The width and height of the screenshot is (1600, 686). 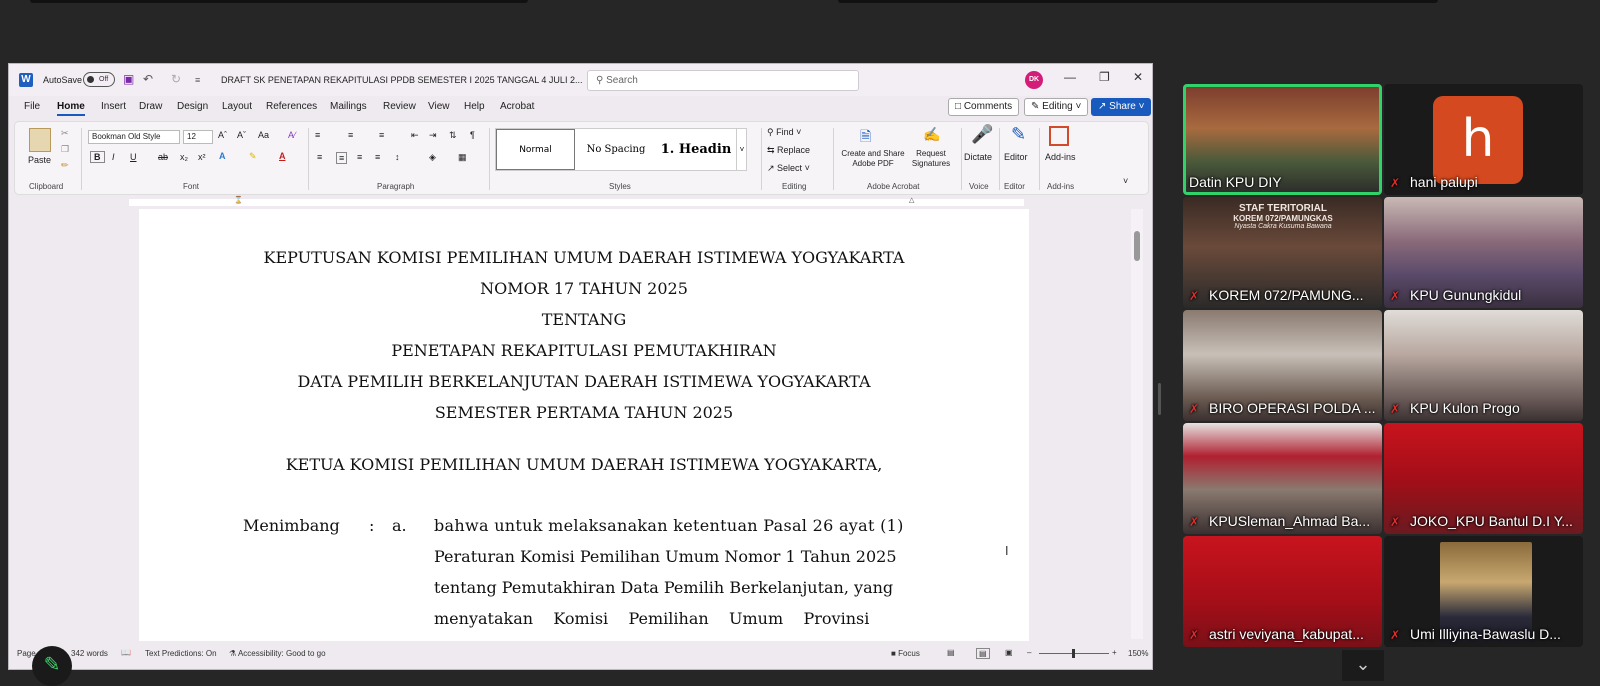 I want to click on redo-icon: ↻, so click(x=176, y=79).